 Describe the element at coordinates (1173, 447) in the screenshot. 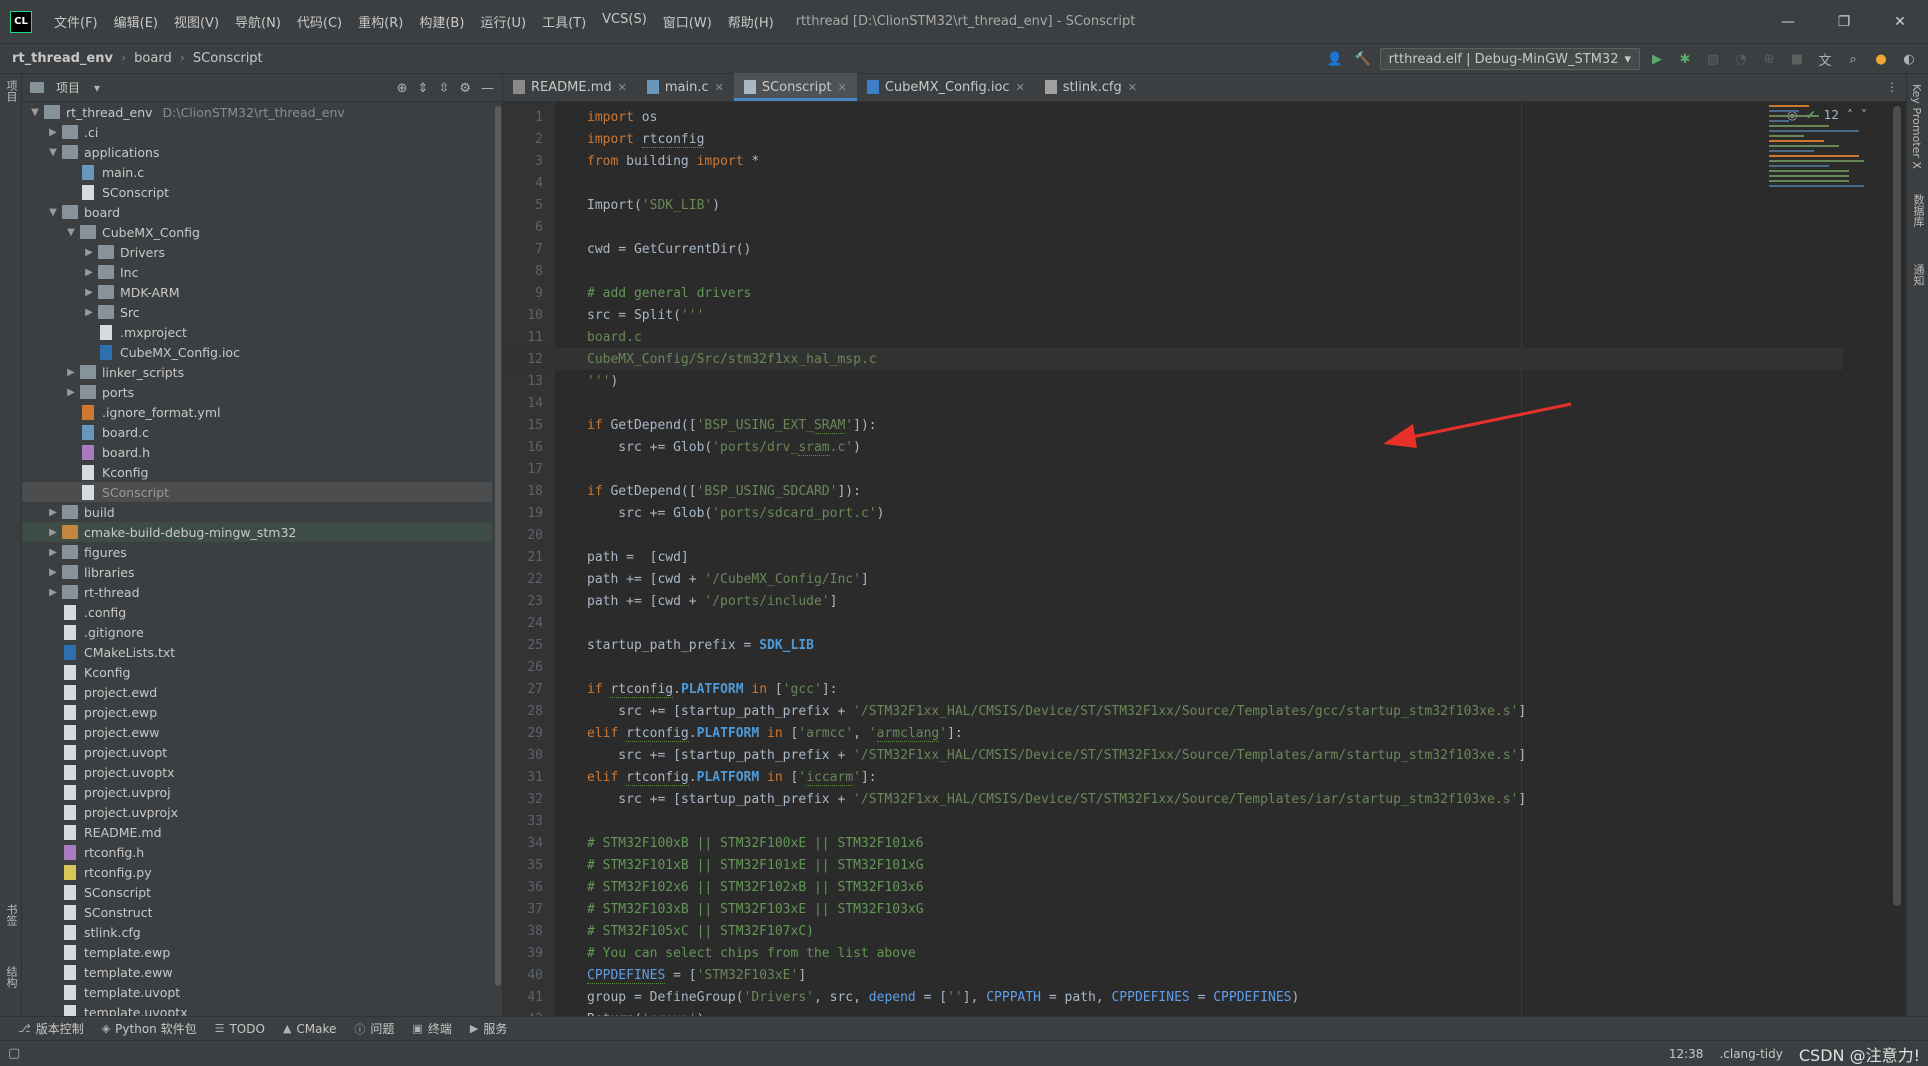

I see `code-line: 16 src += Glob('ports/drv_sram.c')` at that location.